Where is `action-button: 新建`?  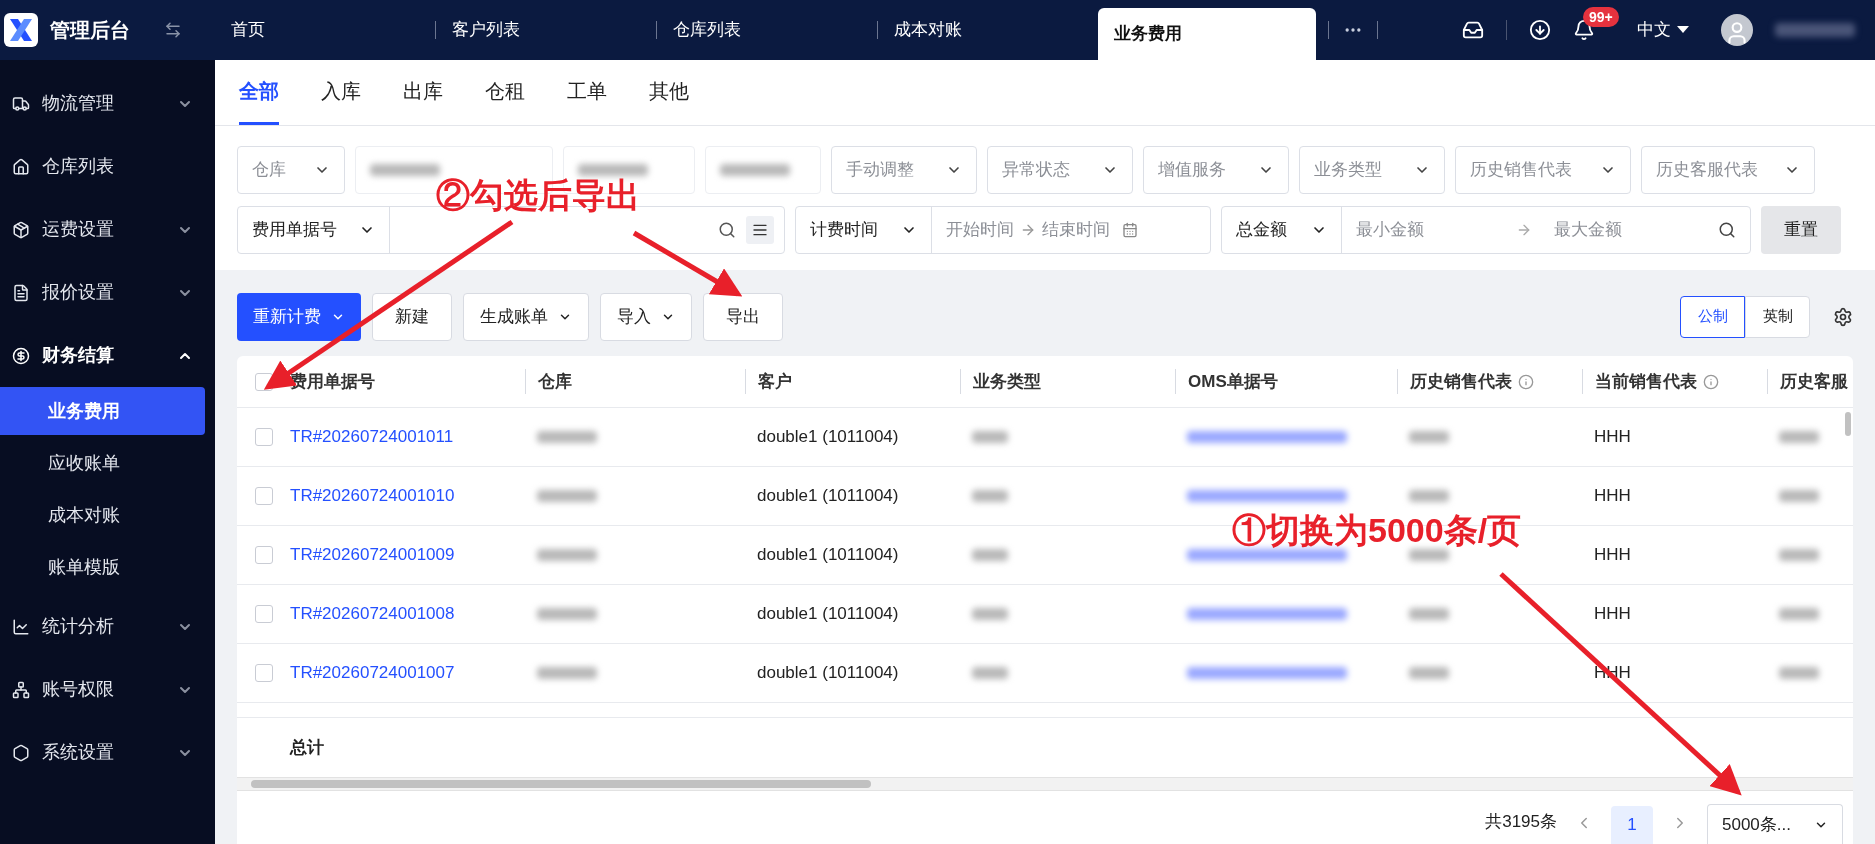
action-button: 新建 is located at coordinates (412, 316).